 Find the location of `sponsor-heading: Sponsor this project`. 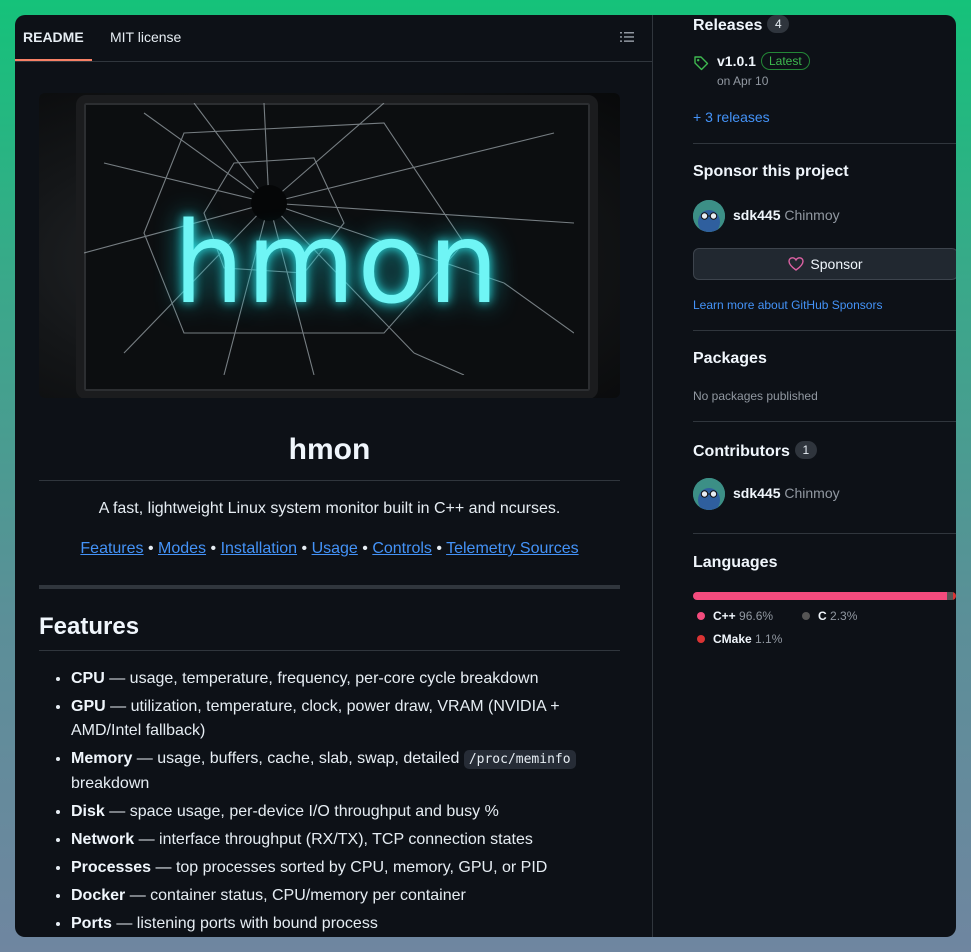

sponsor-heading: Sponsor this project is located at coordinates (771, 171).